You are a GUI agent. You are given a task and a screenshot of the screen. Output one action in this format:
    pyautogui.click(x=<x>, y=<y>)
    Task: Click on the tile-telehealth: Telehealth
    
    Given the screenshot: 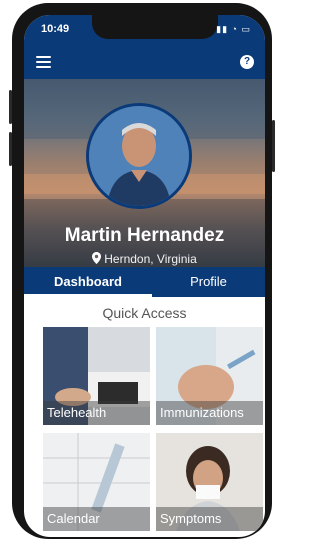 What is the action you would take?
    pyautogui.click(x=96, y=376)
    